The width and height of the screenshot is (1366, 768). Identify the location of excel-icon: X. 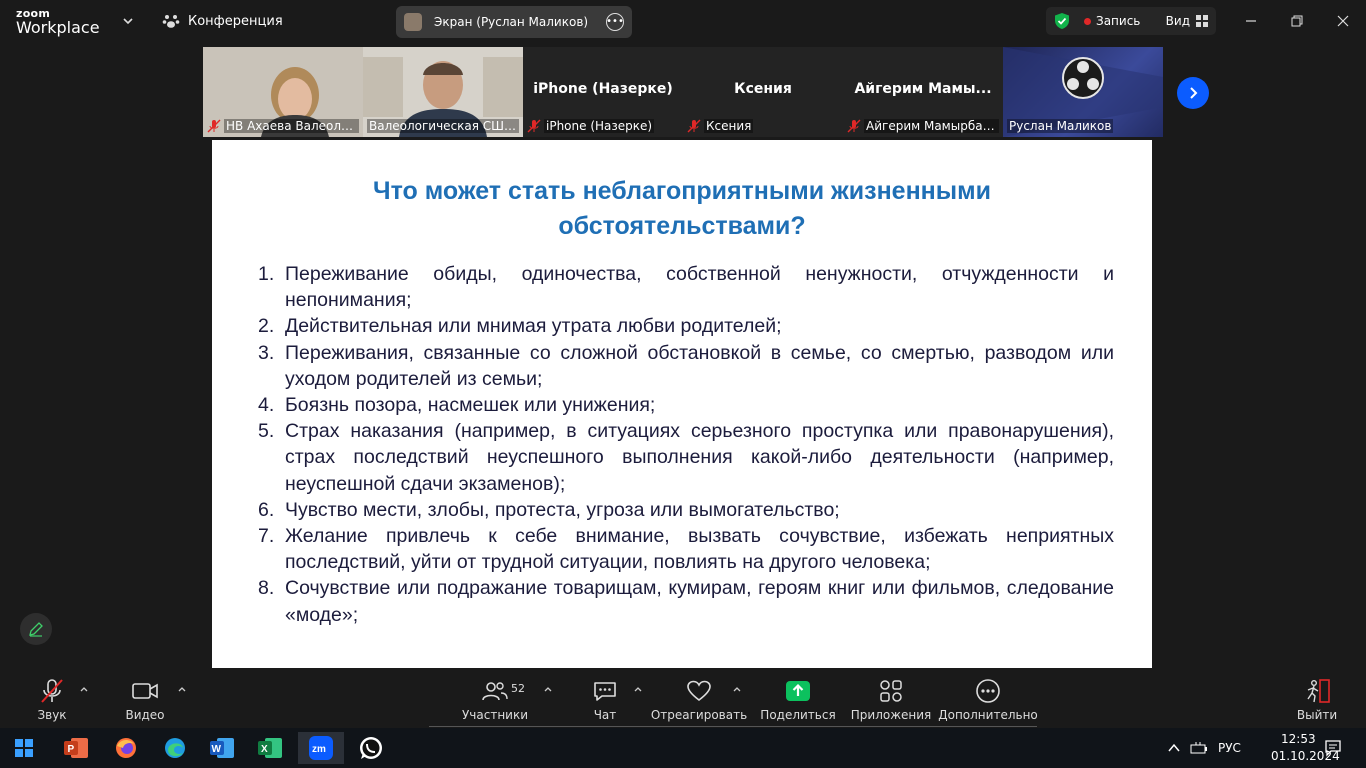
(270, 748).